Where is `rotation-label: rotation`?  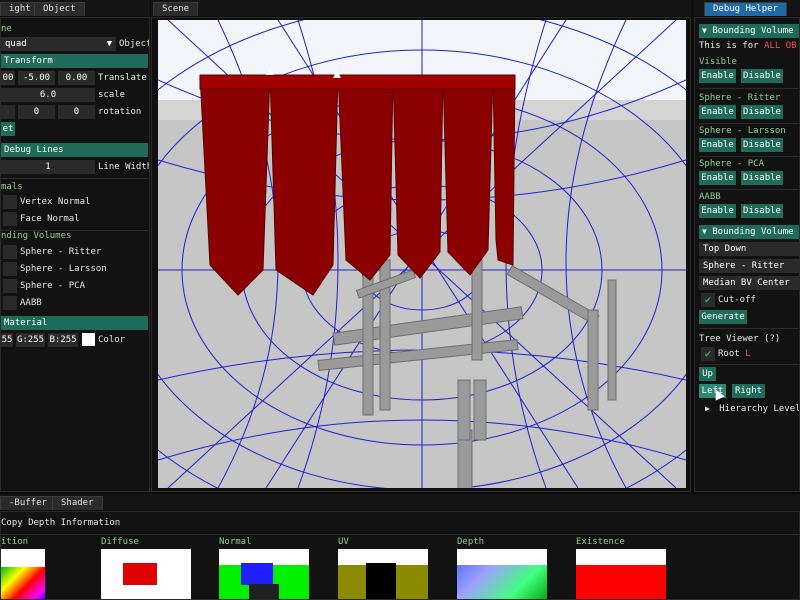 rotation-label: rotation is located at coordinates (120, 112).